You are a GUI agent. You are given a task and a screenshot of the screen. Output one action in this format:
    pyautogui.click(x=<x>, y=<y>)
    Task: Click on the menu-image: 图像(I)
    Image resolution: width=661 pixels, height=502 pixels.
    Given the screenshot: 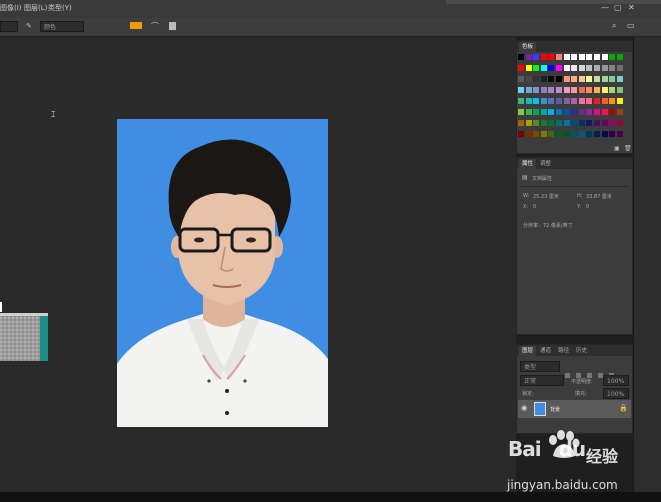 What is the action you would take?
    pyautogui.click(x=11, y=8)
    